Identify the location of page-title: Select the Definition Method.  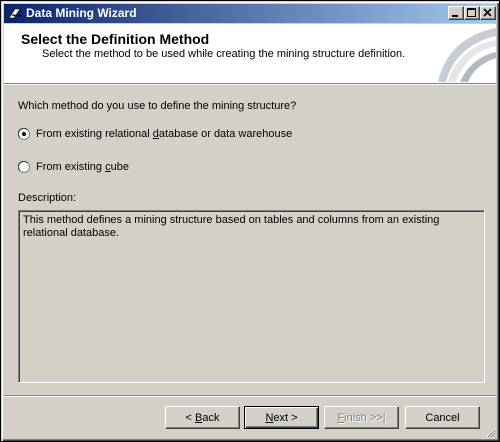
(115, 39).